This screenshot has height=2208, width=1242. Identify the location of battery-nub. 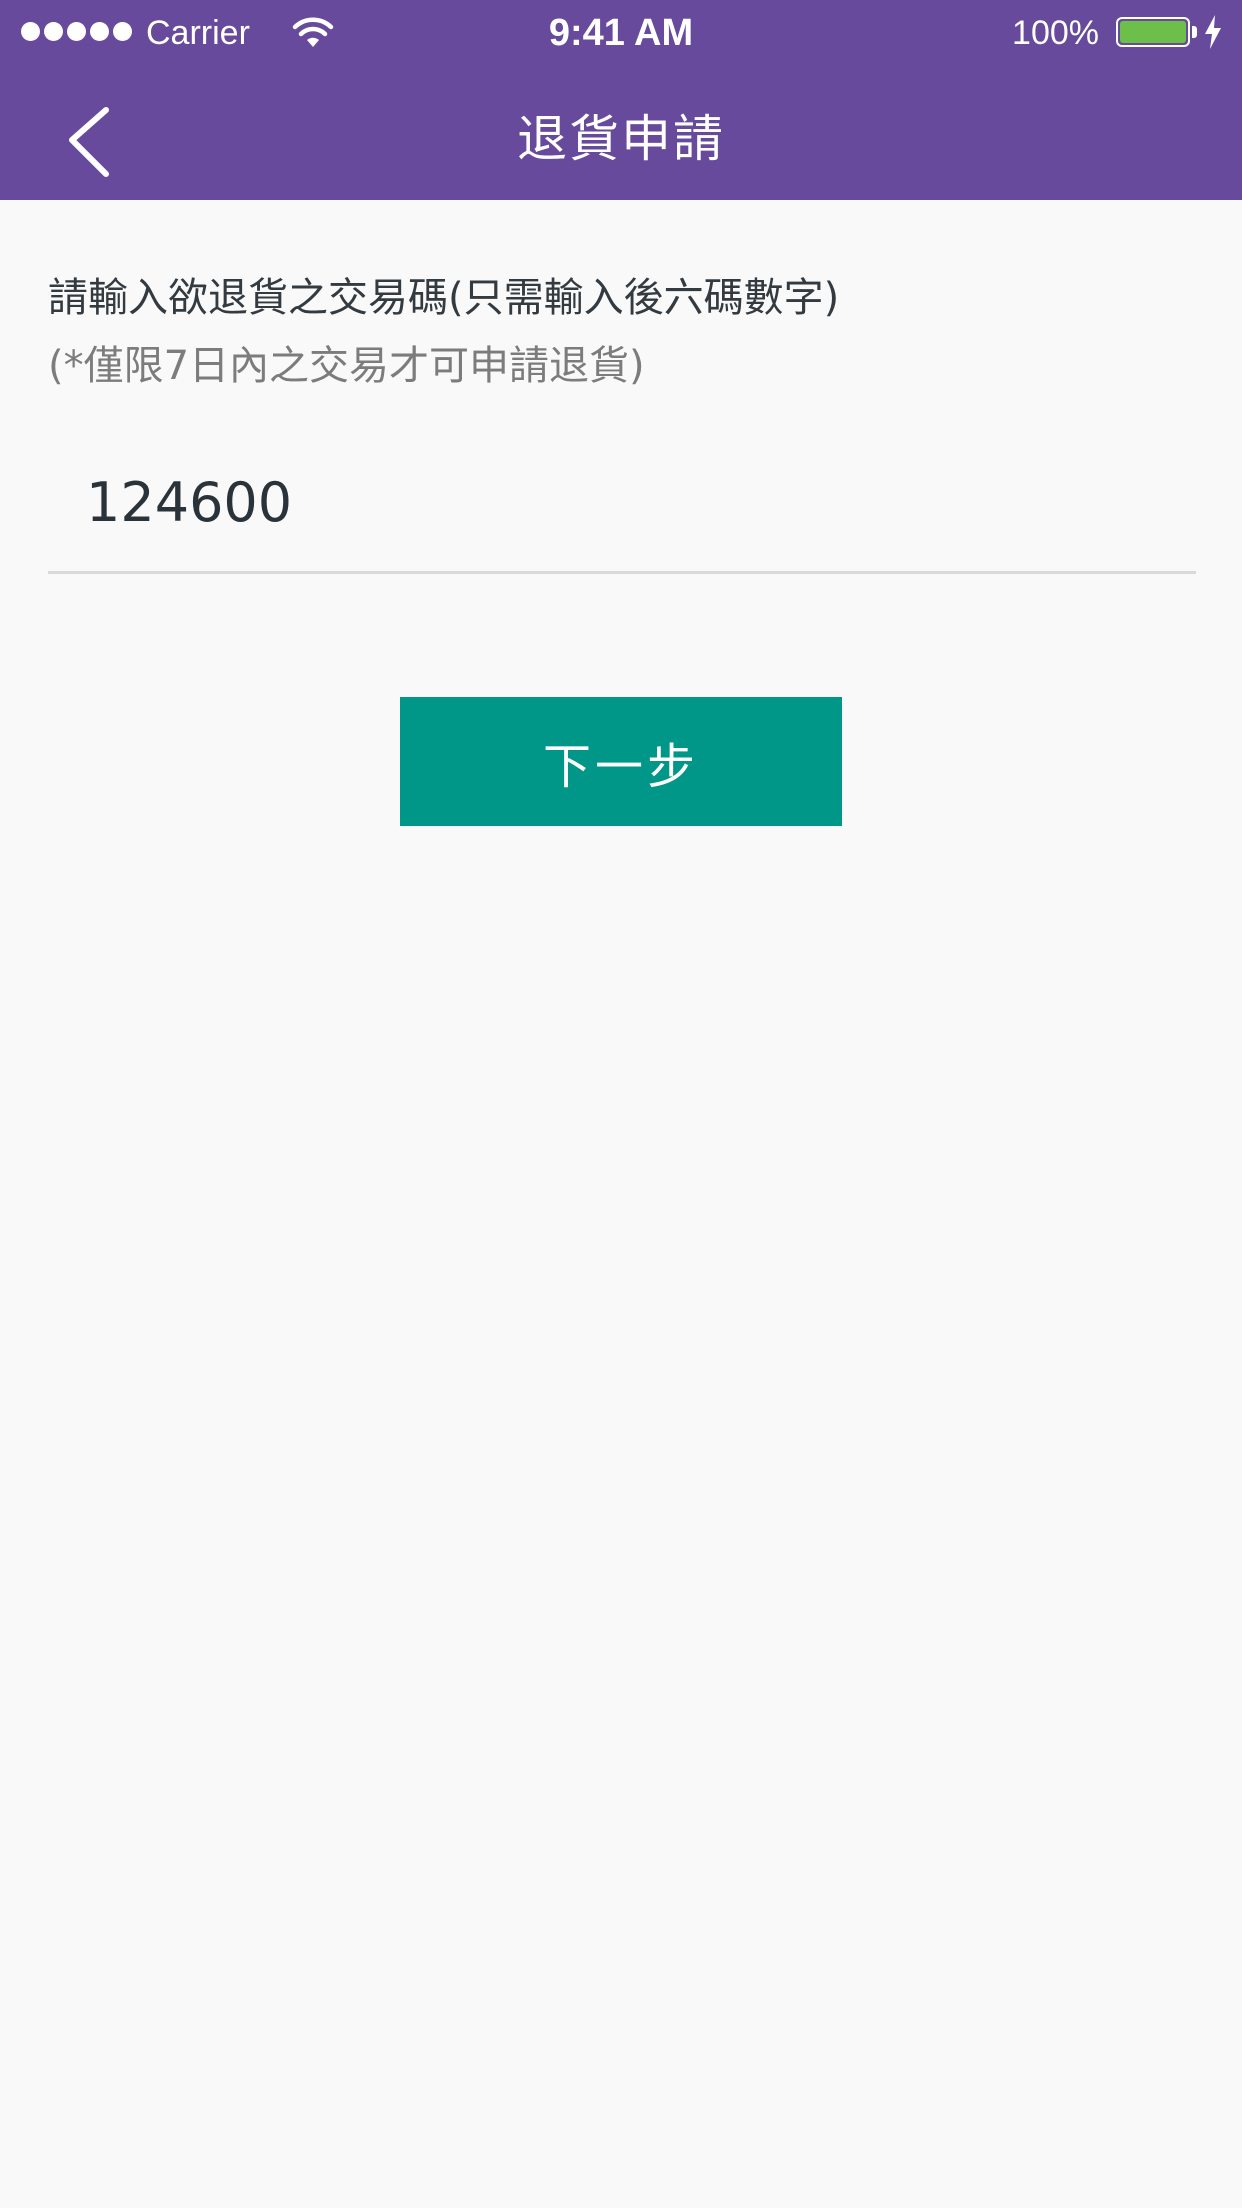
(1194, 32).